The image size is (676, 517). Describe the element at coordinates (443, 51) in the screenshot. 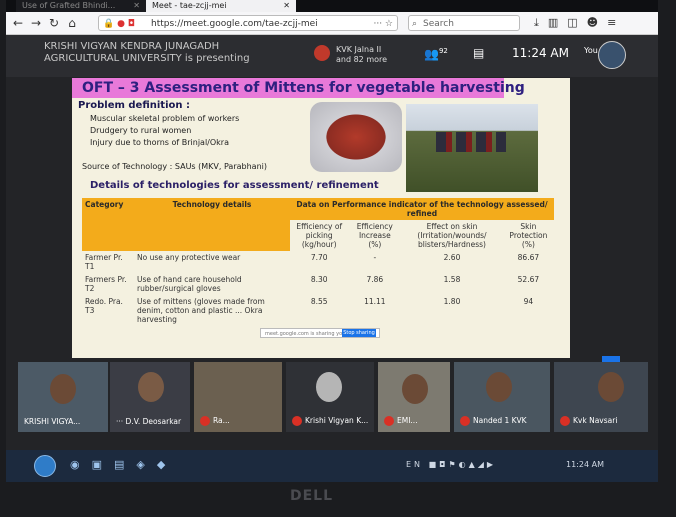

I see `people-count: 92` at that location.